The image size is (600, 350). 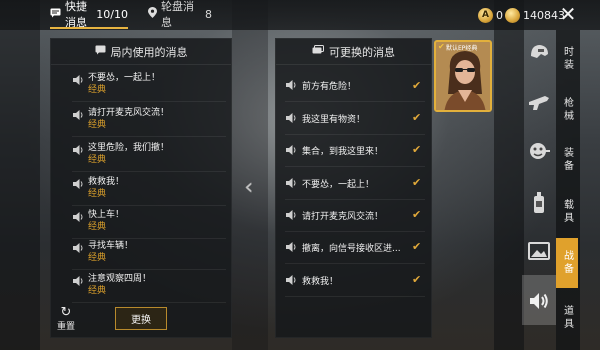 What do you see at coordinates (66, 312) in the screenshot?
I see `refresh-icon: ↻` at bounding box center [66, 312].